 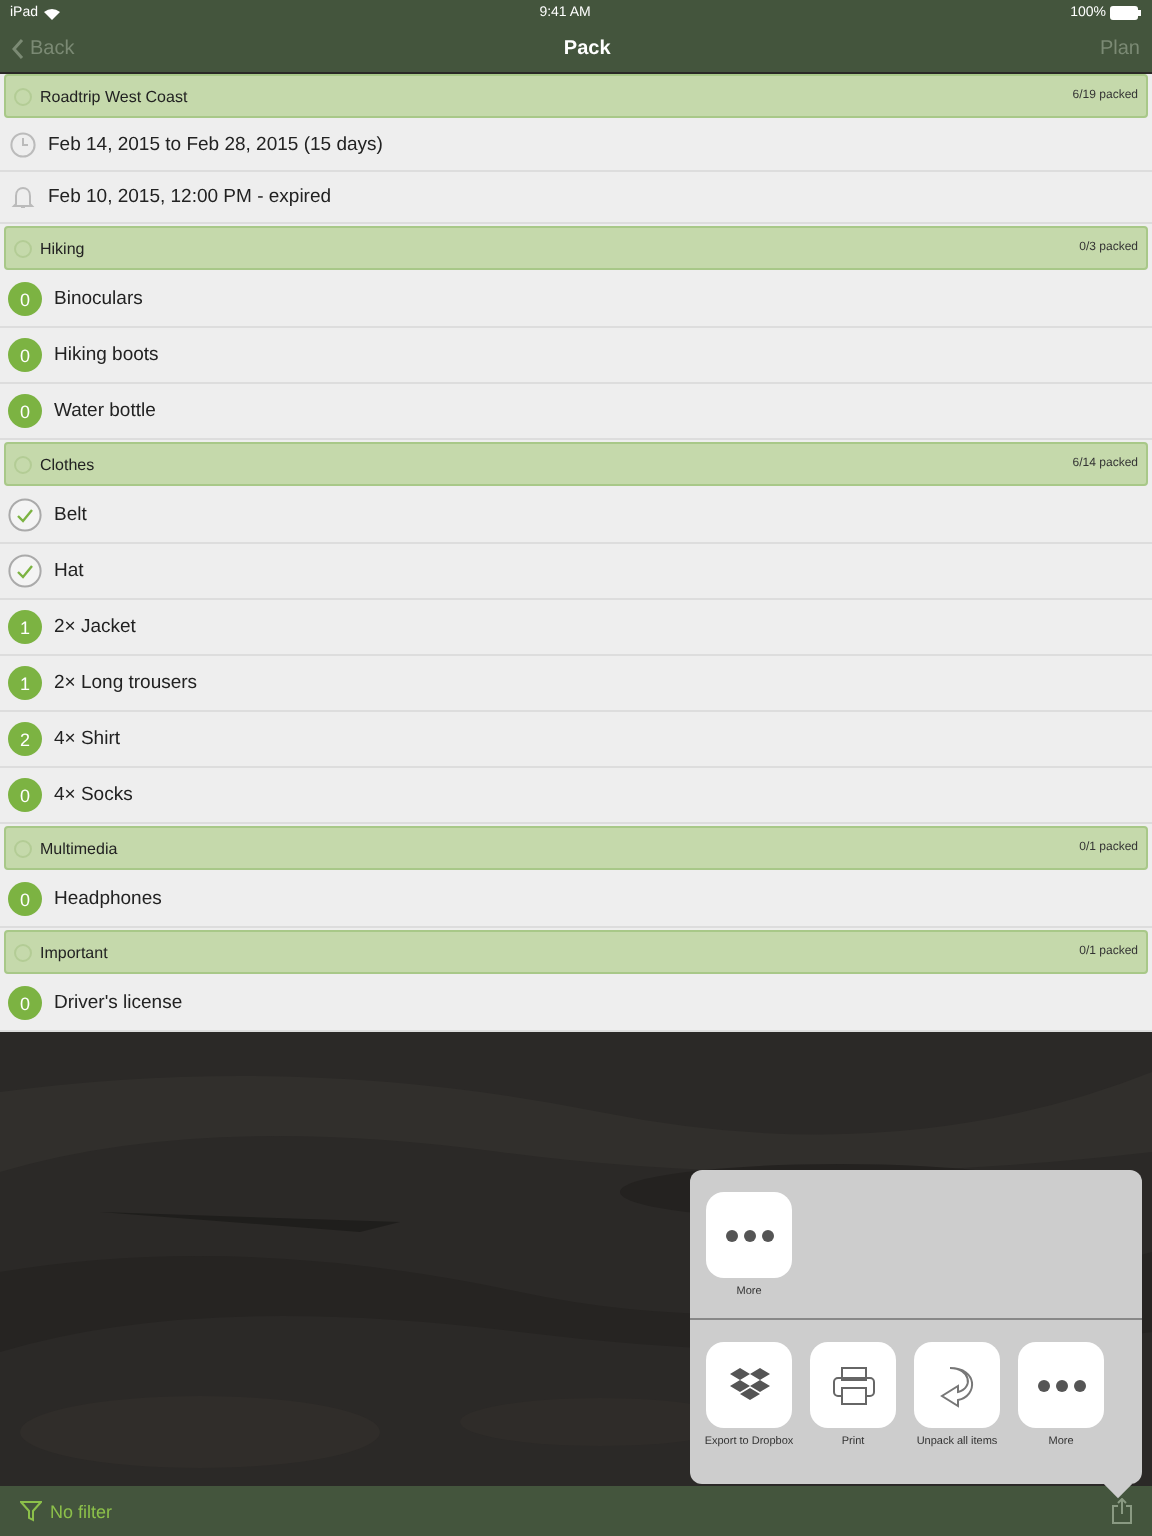 What do you see at coordinates (80, 848) in the screenshot?
I see `section-title: Multimedia` at bounding box center [80, 848].